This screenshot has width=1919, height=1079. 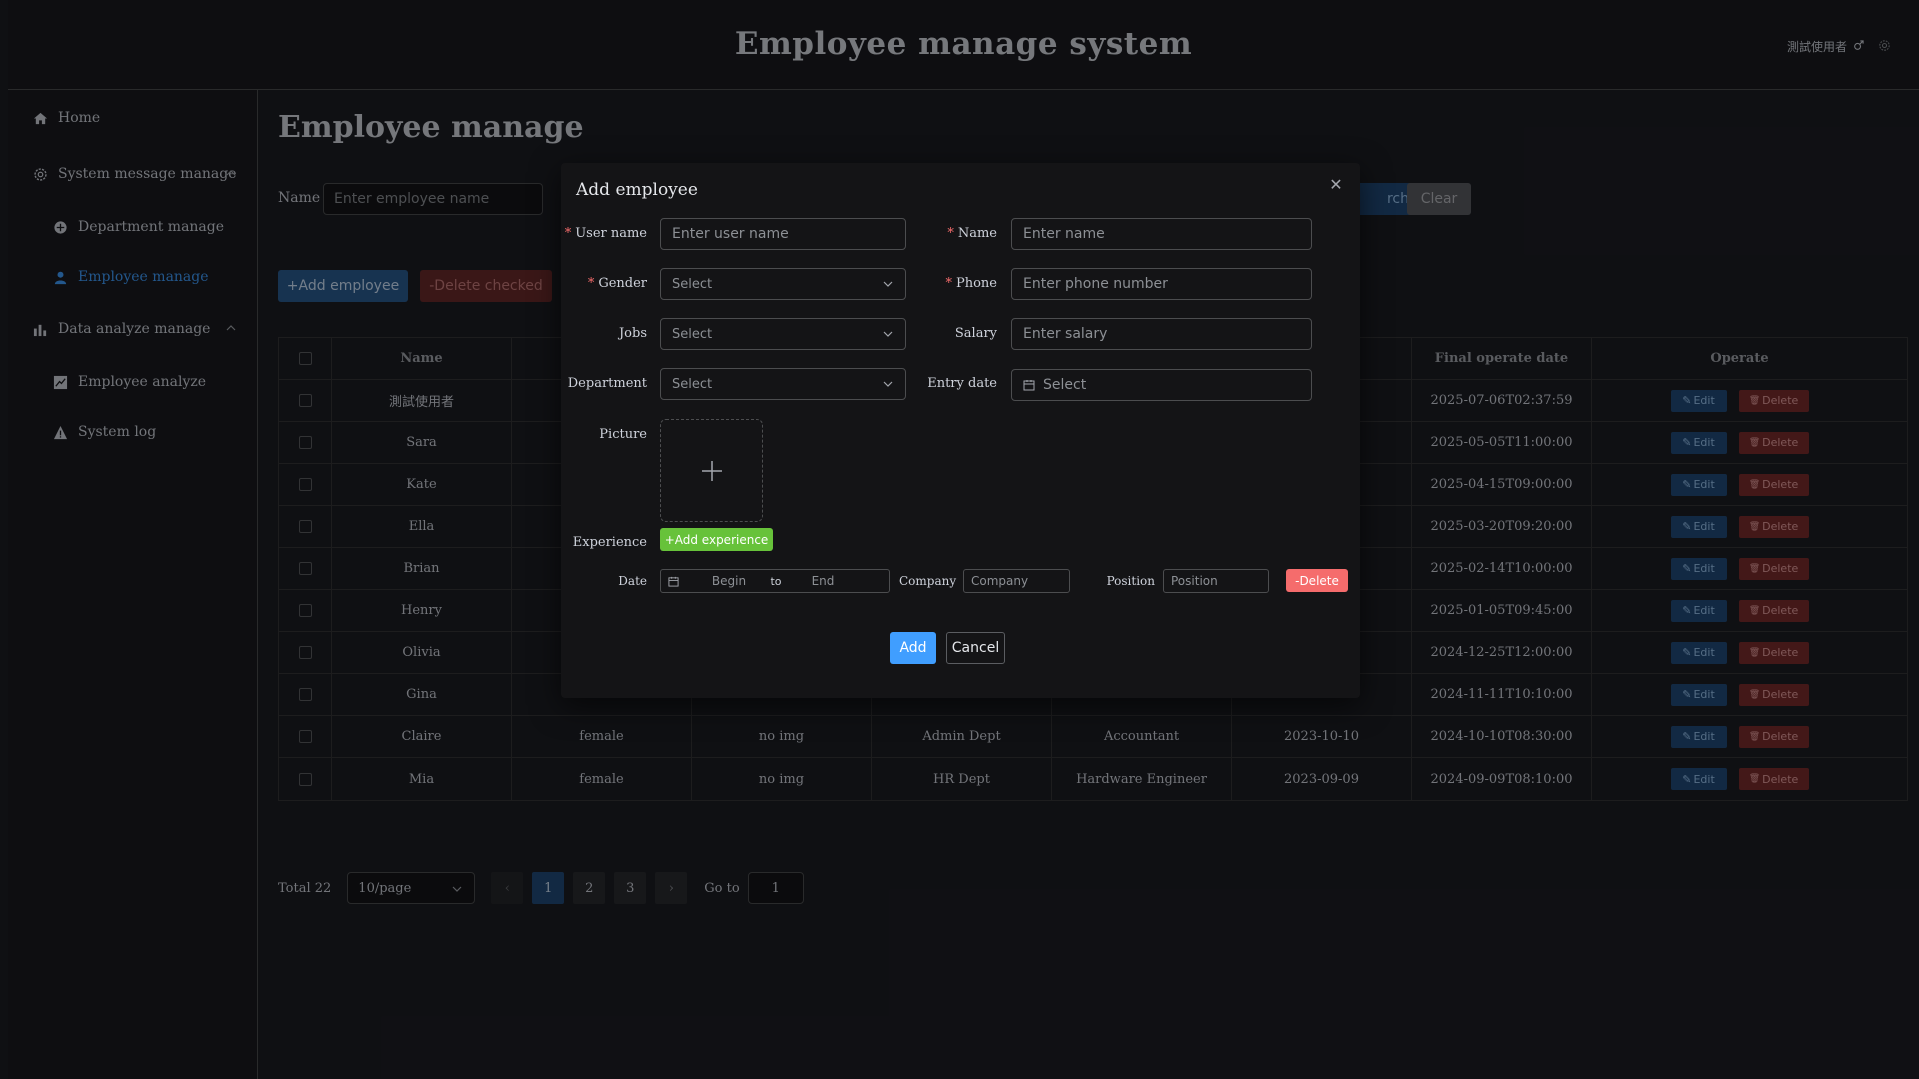 I want to click on picture-label: Picture, so click(x=623, y=434).